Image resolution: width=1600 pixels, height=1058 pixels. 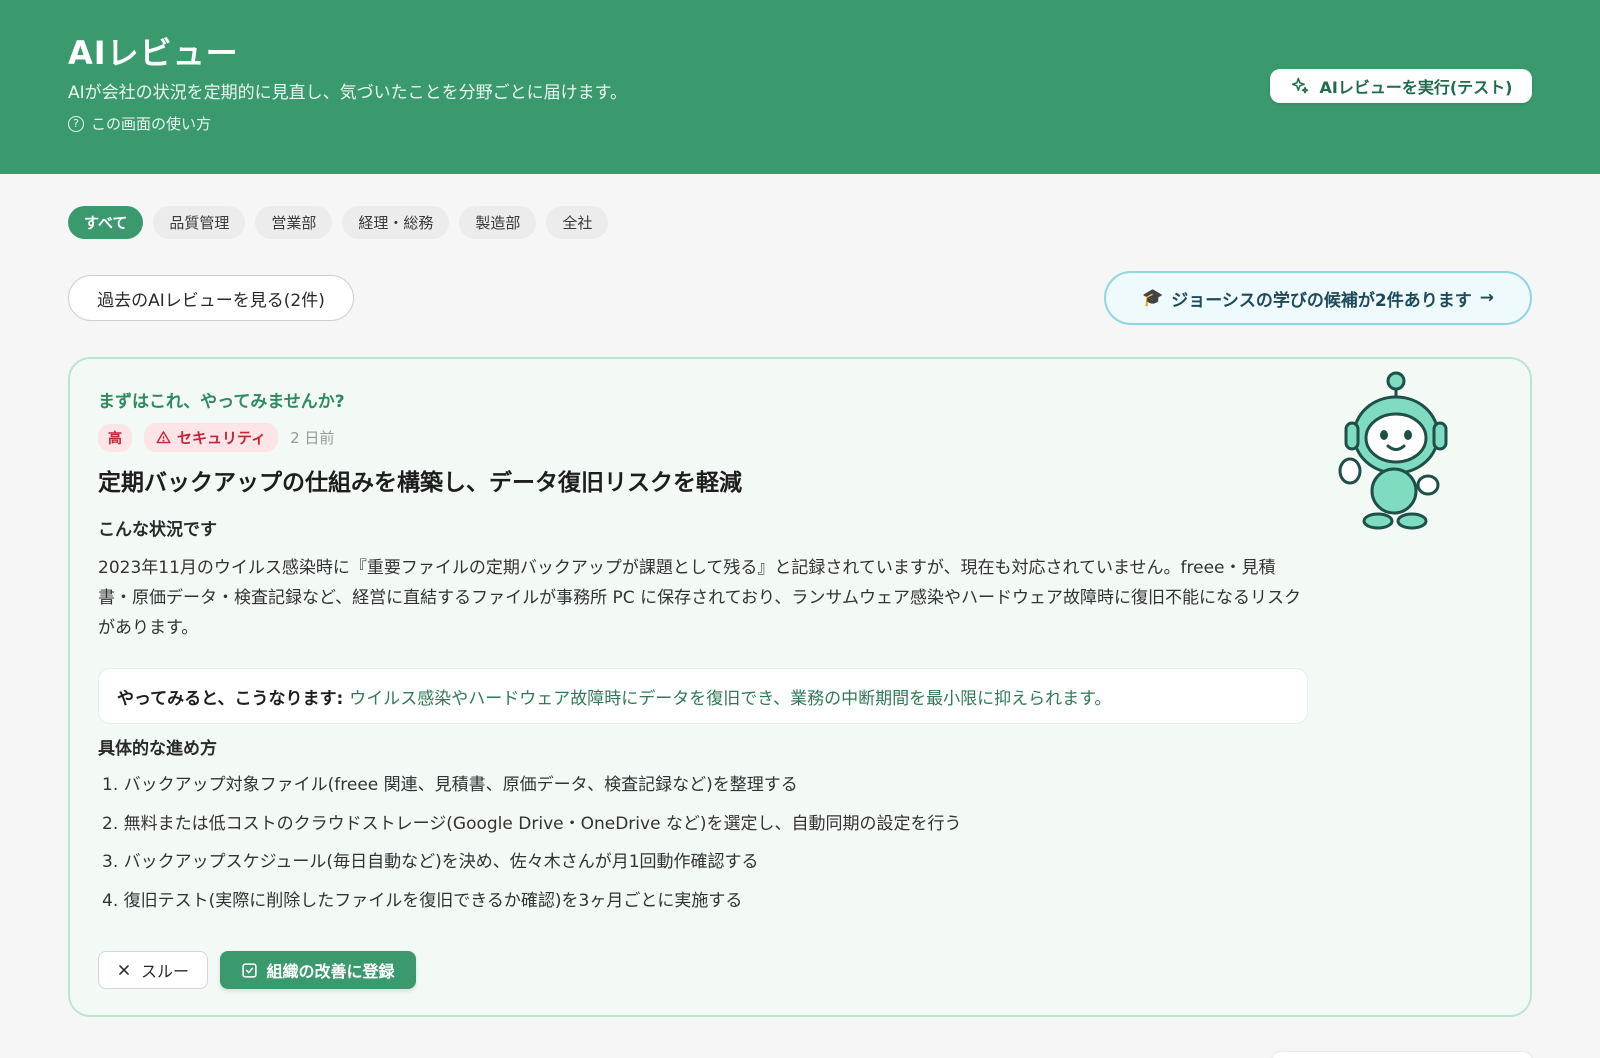 What do you see at coordinates (1402, 1055) in the screenshot?
I see `next-card-edge` at bounding box center [1402, 1055].